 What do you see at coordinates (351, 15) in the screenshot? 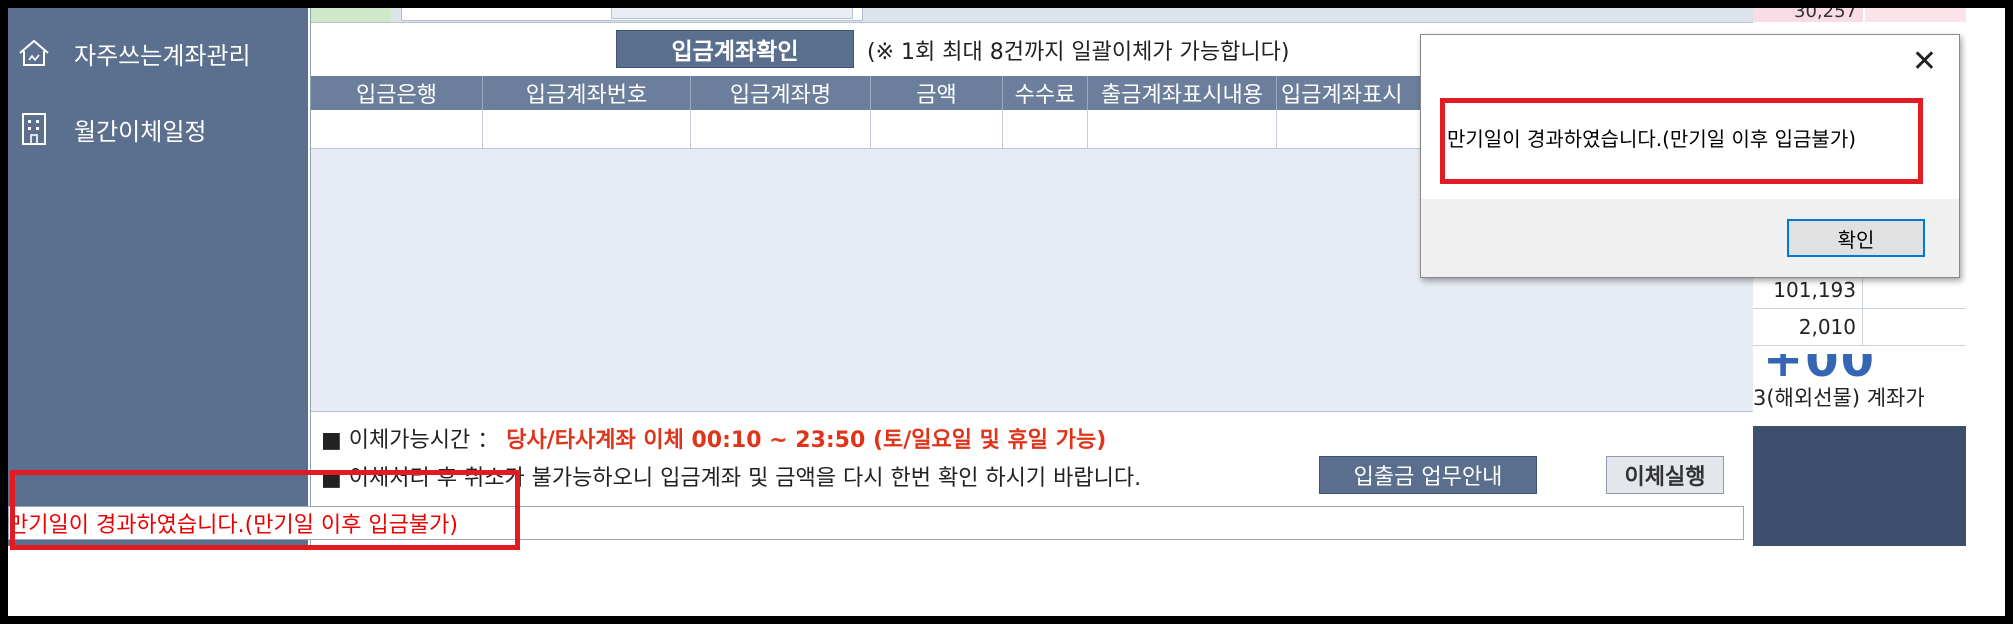
I see `strip-cell` at bounding box center [351, 15].